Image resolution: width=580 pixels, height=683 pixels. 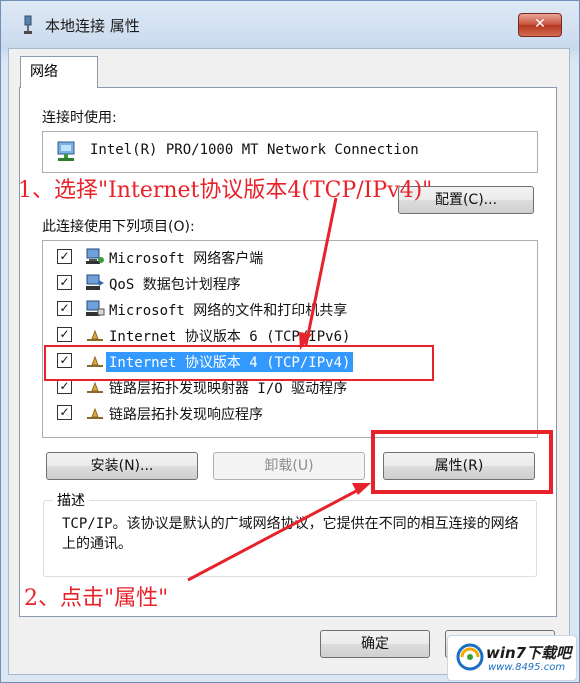 What do you see at coordinates (470, 657) in the screenshot?
I see `watermark-logo-icon` at bounding box center [470, 657].